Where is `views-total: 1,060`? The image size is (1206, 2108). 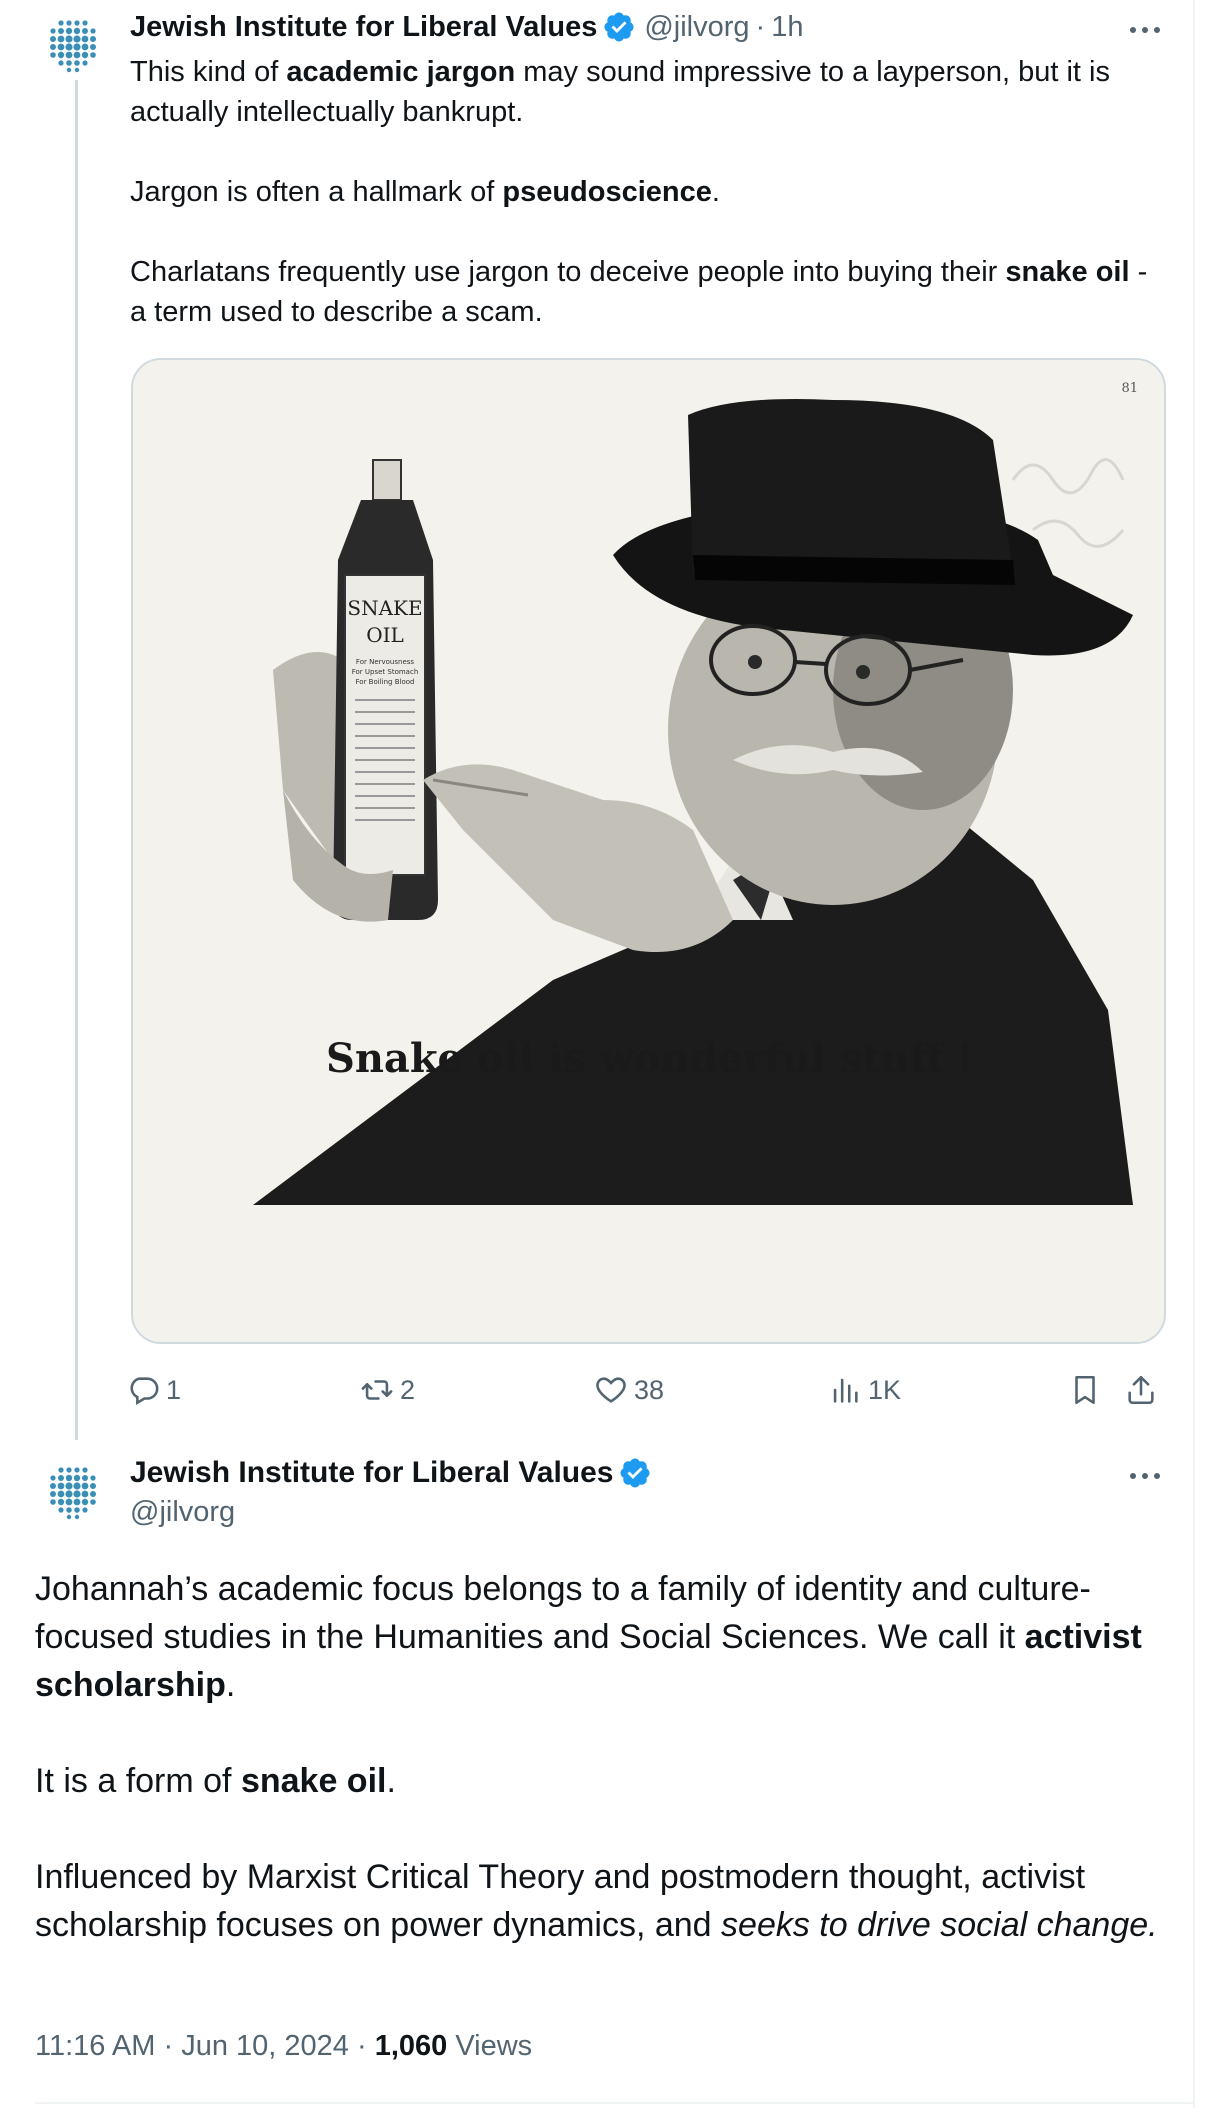 views-total: 1,060 is located at coordinates (411, 2046).